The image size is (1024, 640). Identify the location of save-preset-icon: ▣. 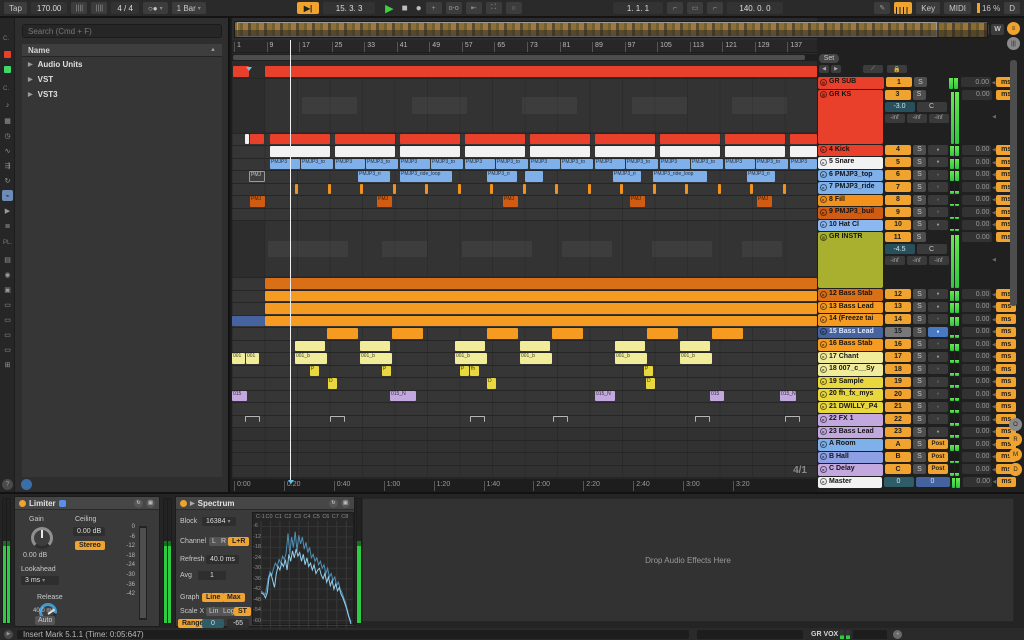
(345, 503).